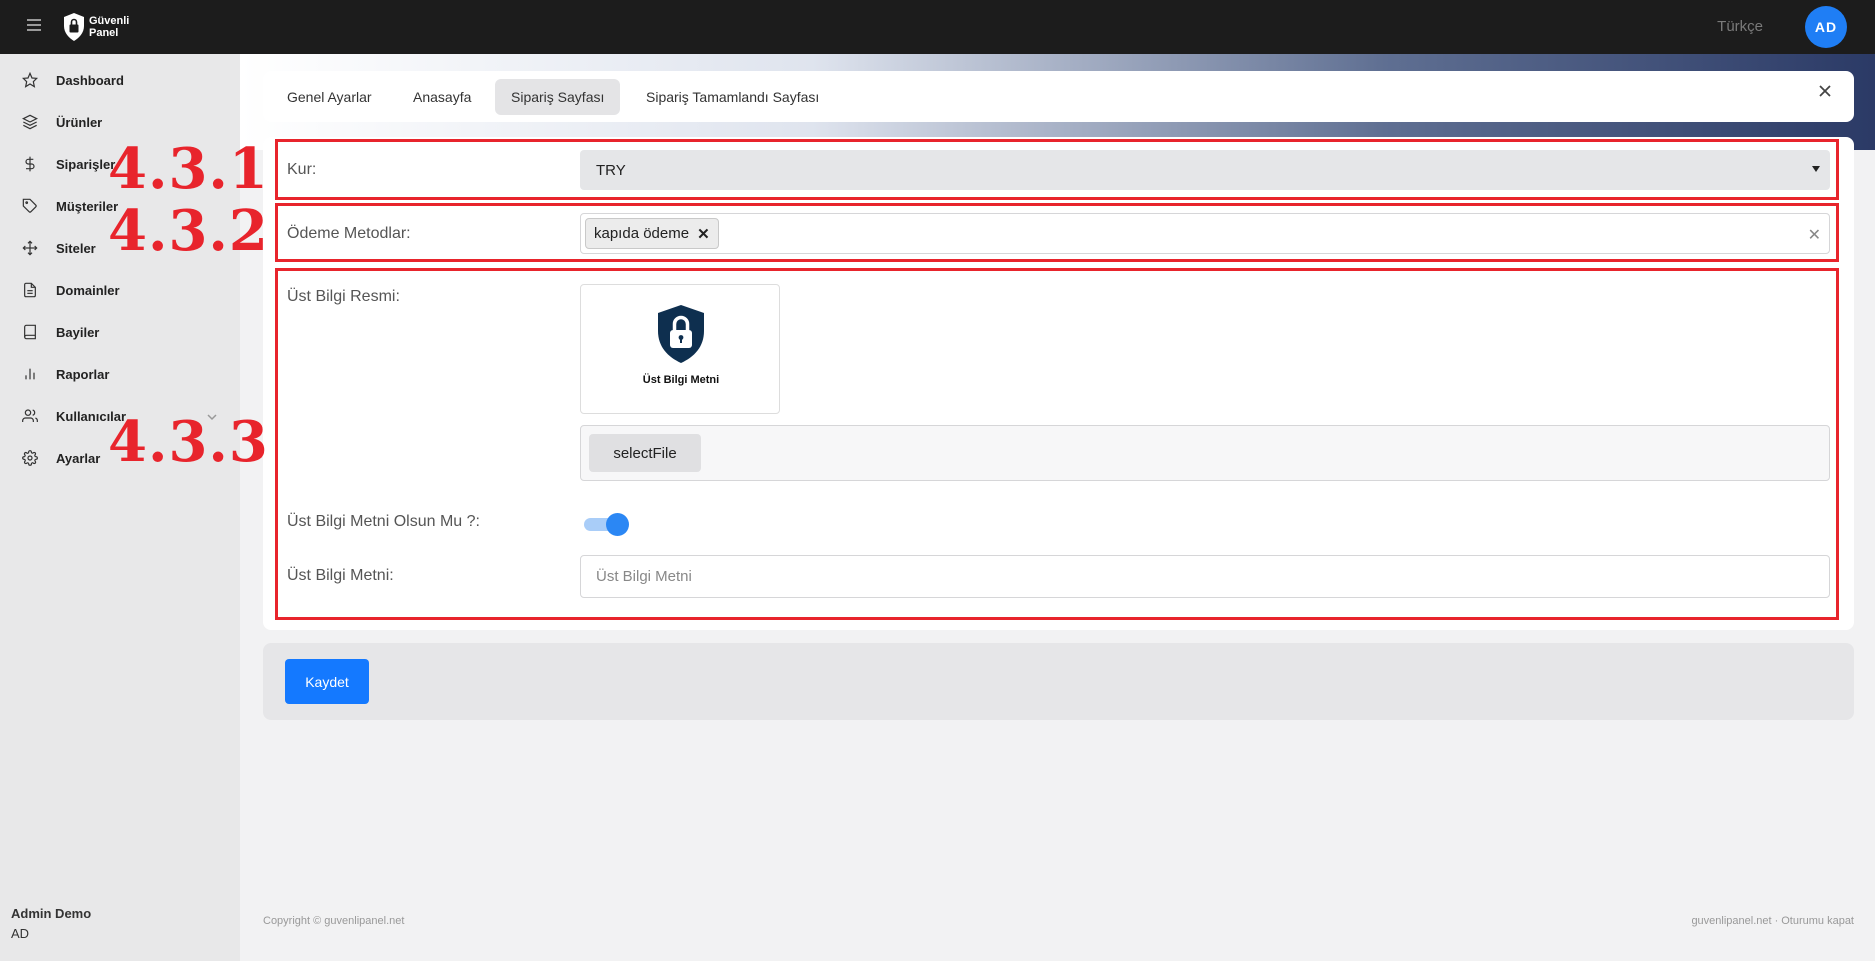  What do you see at coordinates (88, 290) in the screenshot?
I see `sidebar-item-label: Domainler` at bounding box center [88, 290].